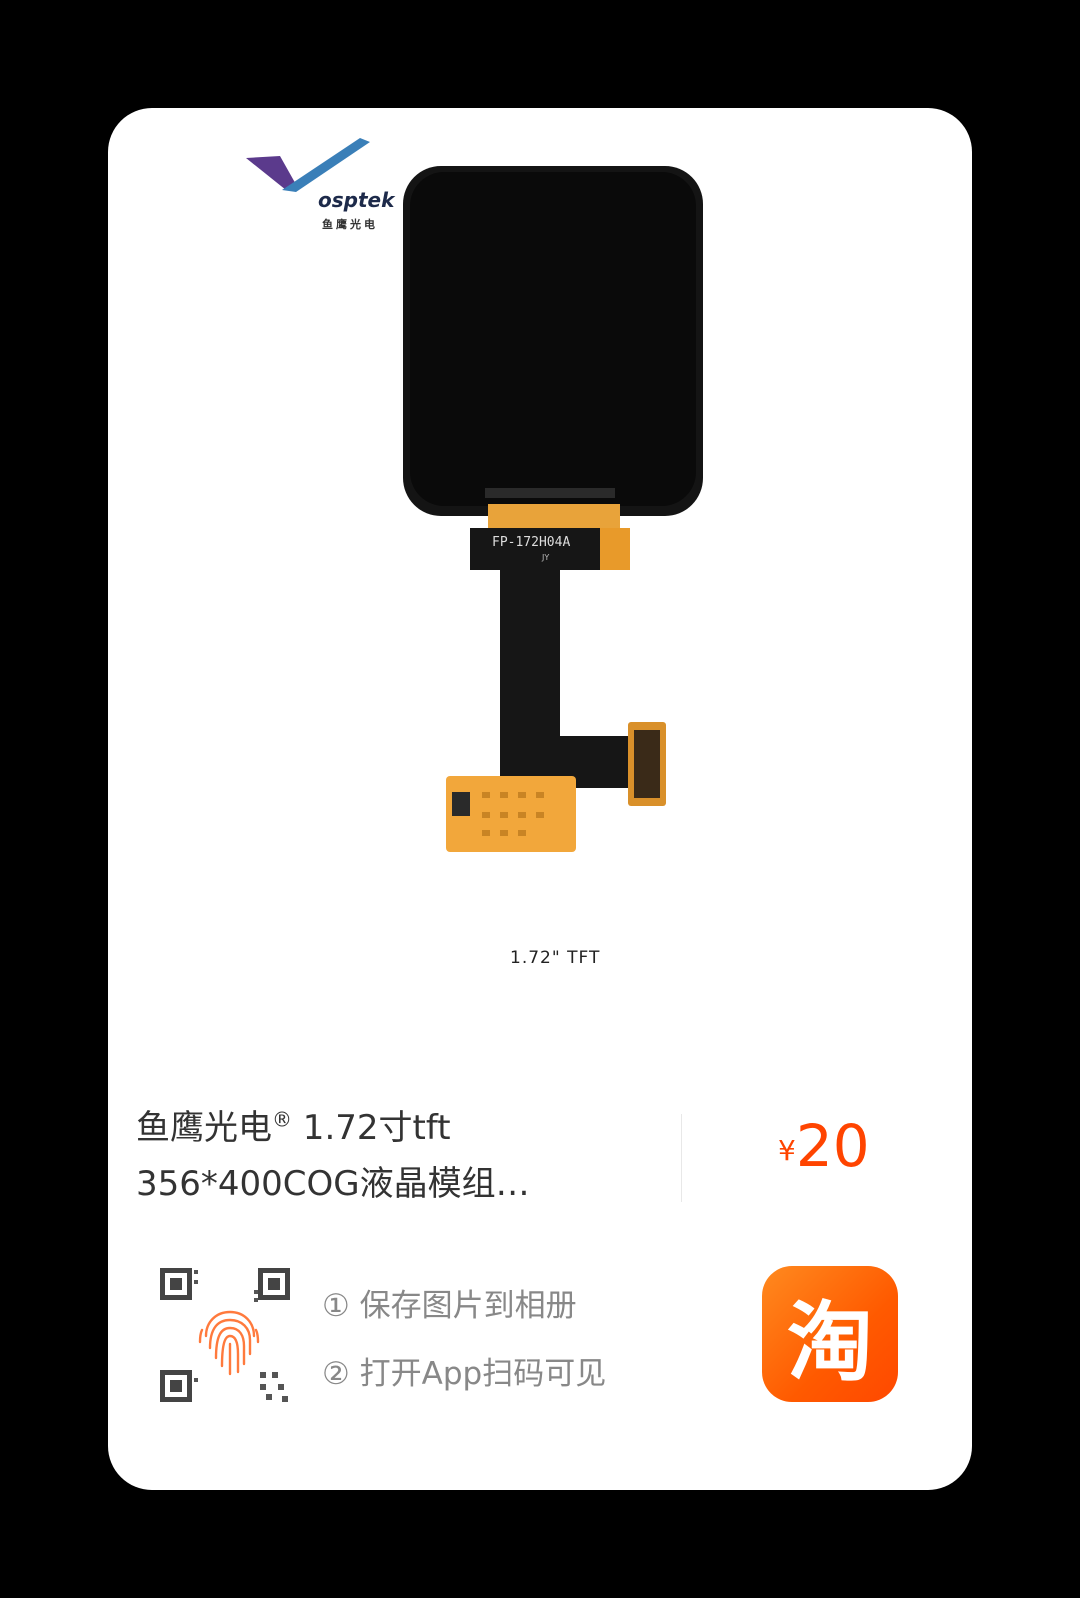 This screenshot has width=1080, height=1598. What do you see at coordinates (555, 958) in the screenshot?
I see `product-caption: 1.72" TFT` at bounding box center [555, 958].